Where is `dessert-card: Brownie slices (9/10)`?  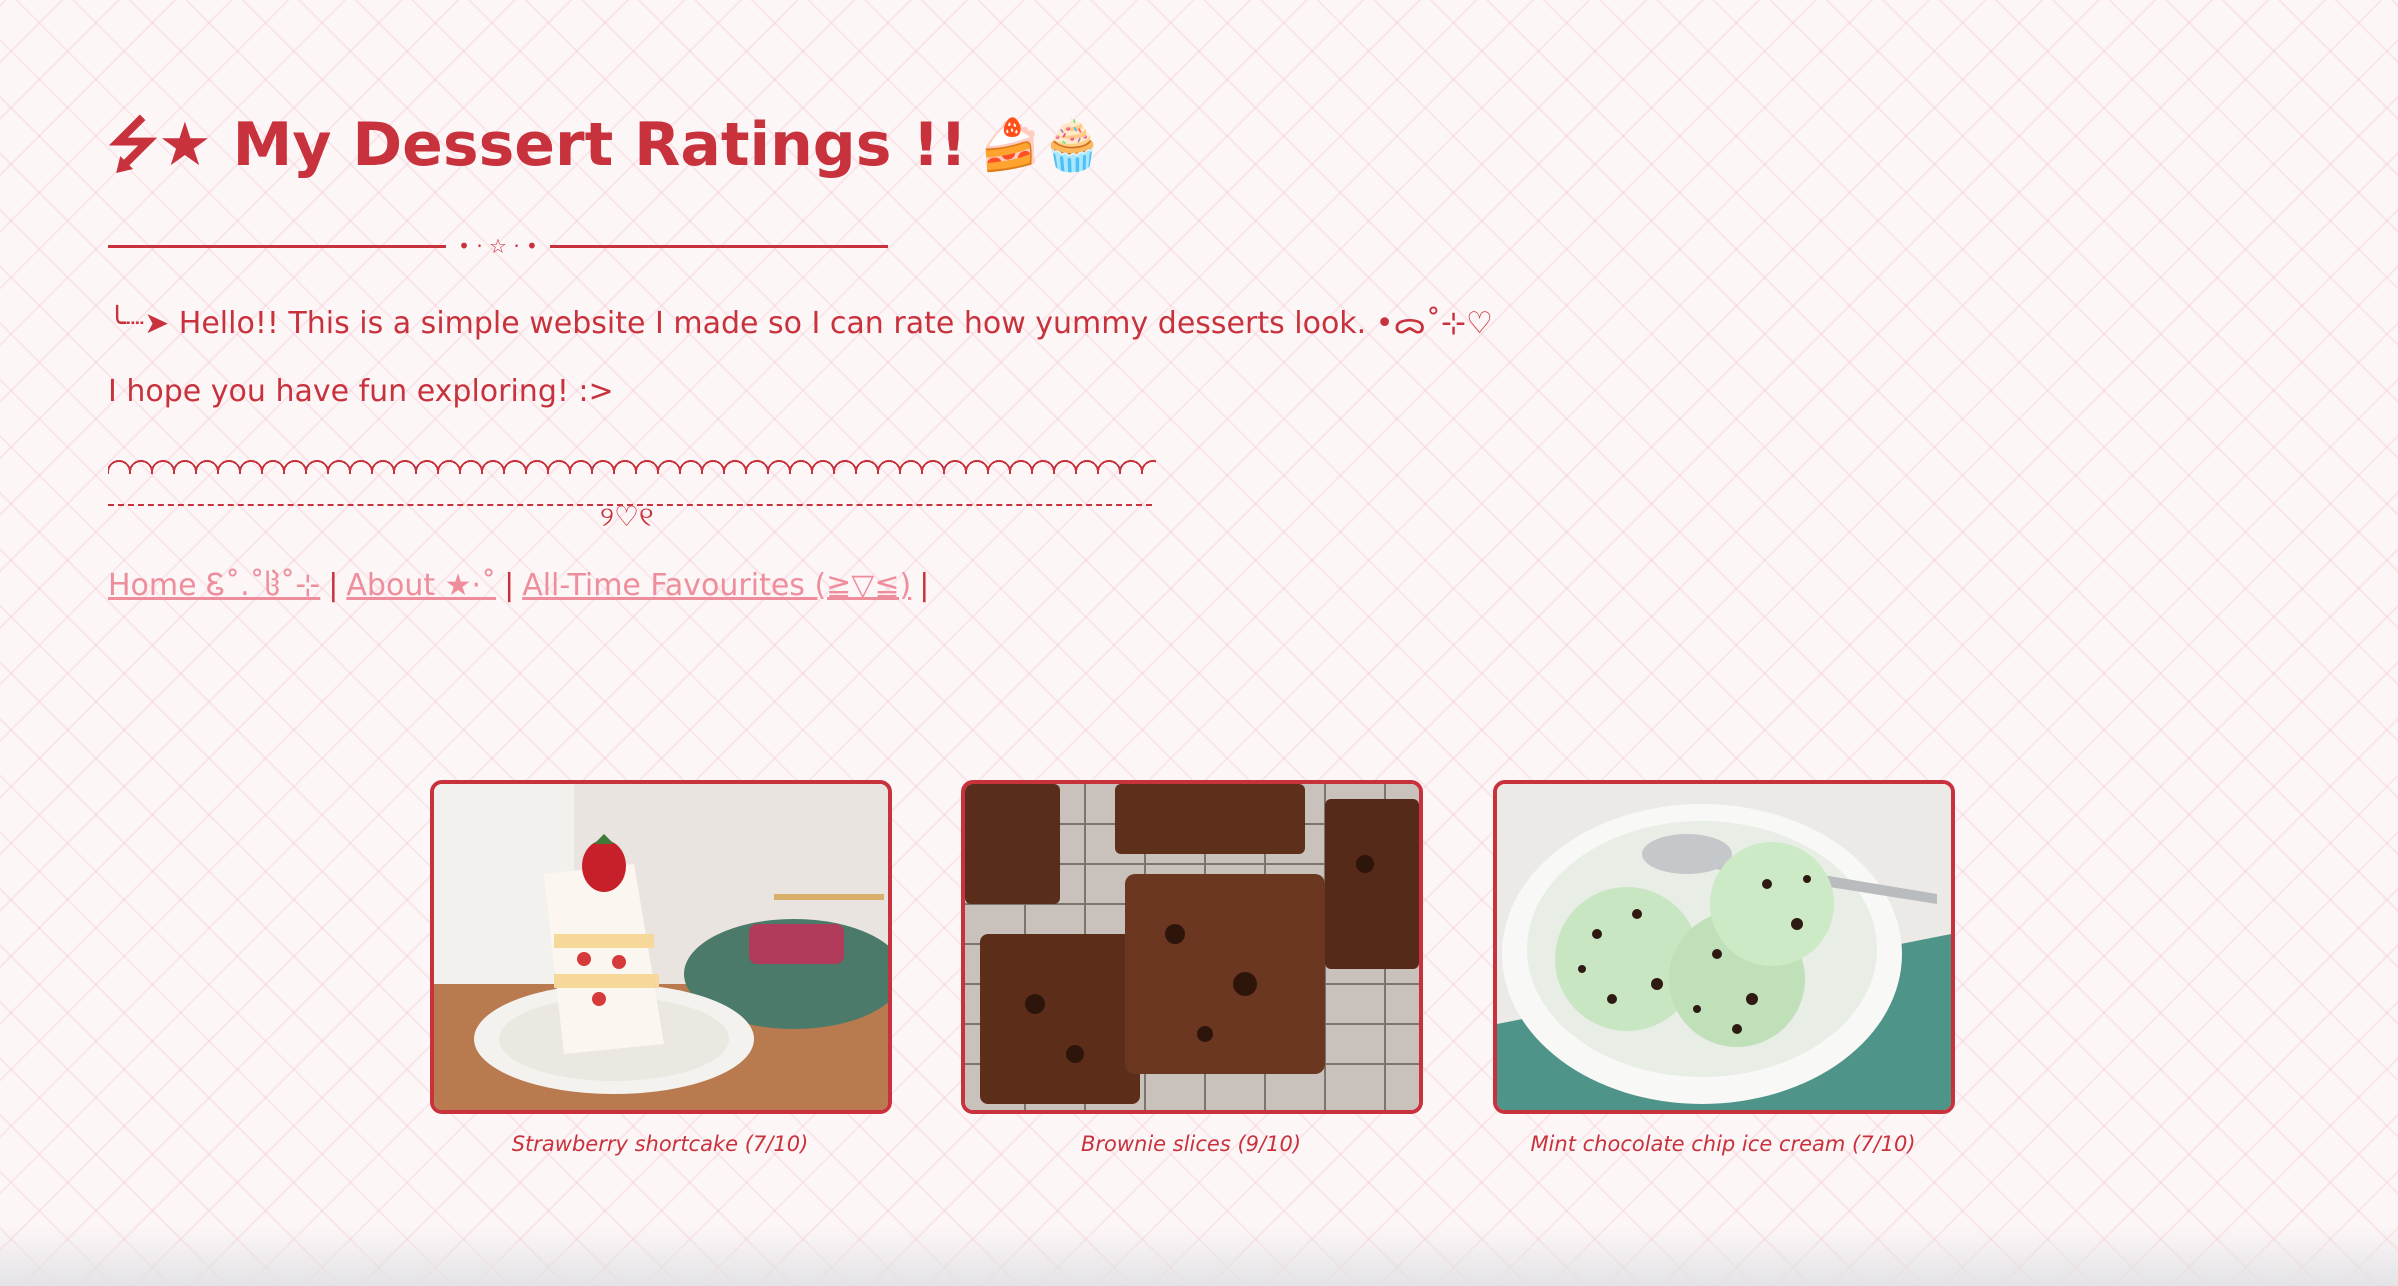
dessert-card: Brownie slices (9/10) is located at coordinates (1192, 968).